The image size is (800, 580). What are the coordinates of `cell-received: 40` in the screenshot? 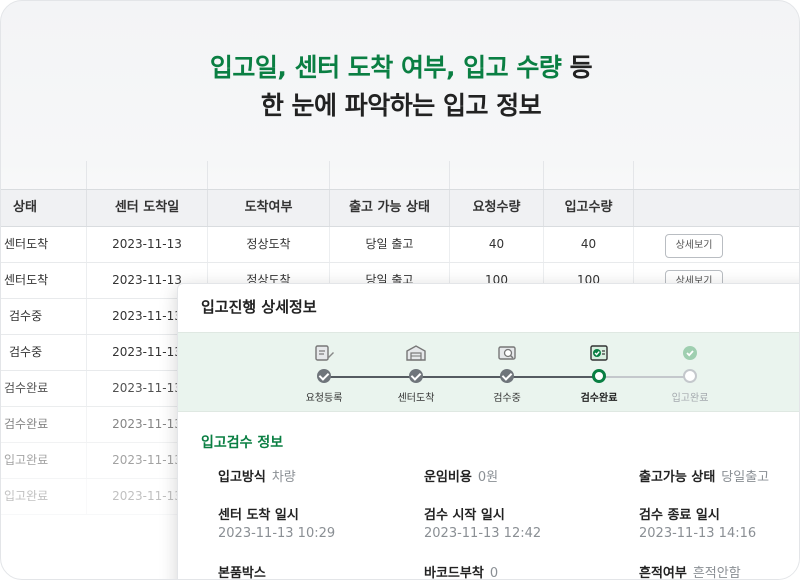 It's located at (589, 244).